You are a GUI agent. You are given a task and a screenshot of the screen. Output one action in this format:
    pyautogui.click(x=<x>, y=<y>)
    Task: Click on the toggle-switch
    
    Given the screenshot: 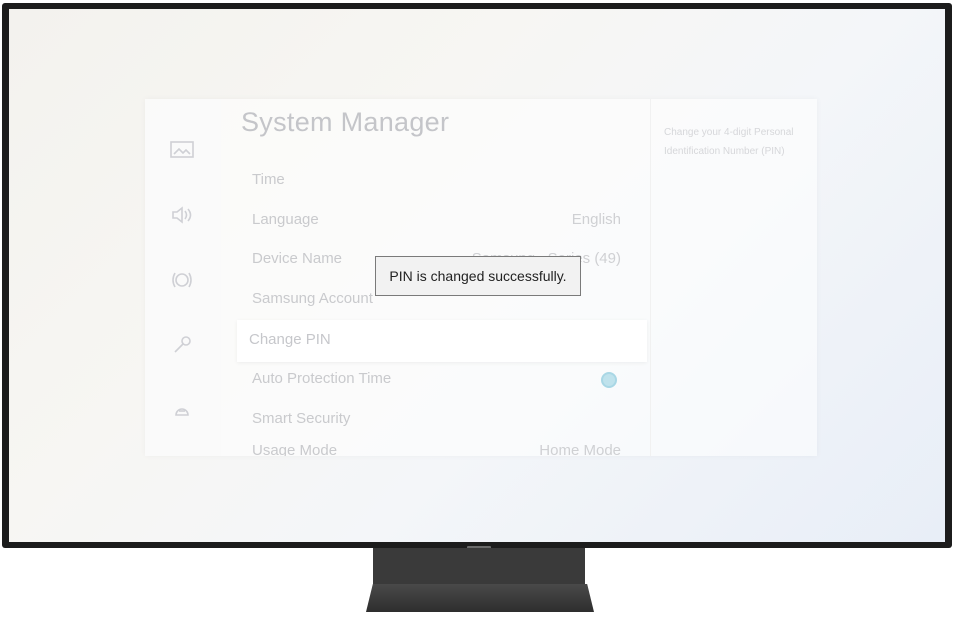 What is the action you would take?
    pyautogui.click(x=609, y=380)
    